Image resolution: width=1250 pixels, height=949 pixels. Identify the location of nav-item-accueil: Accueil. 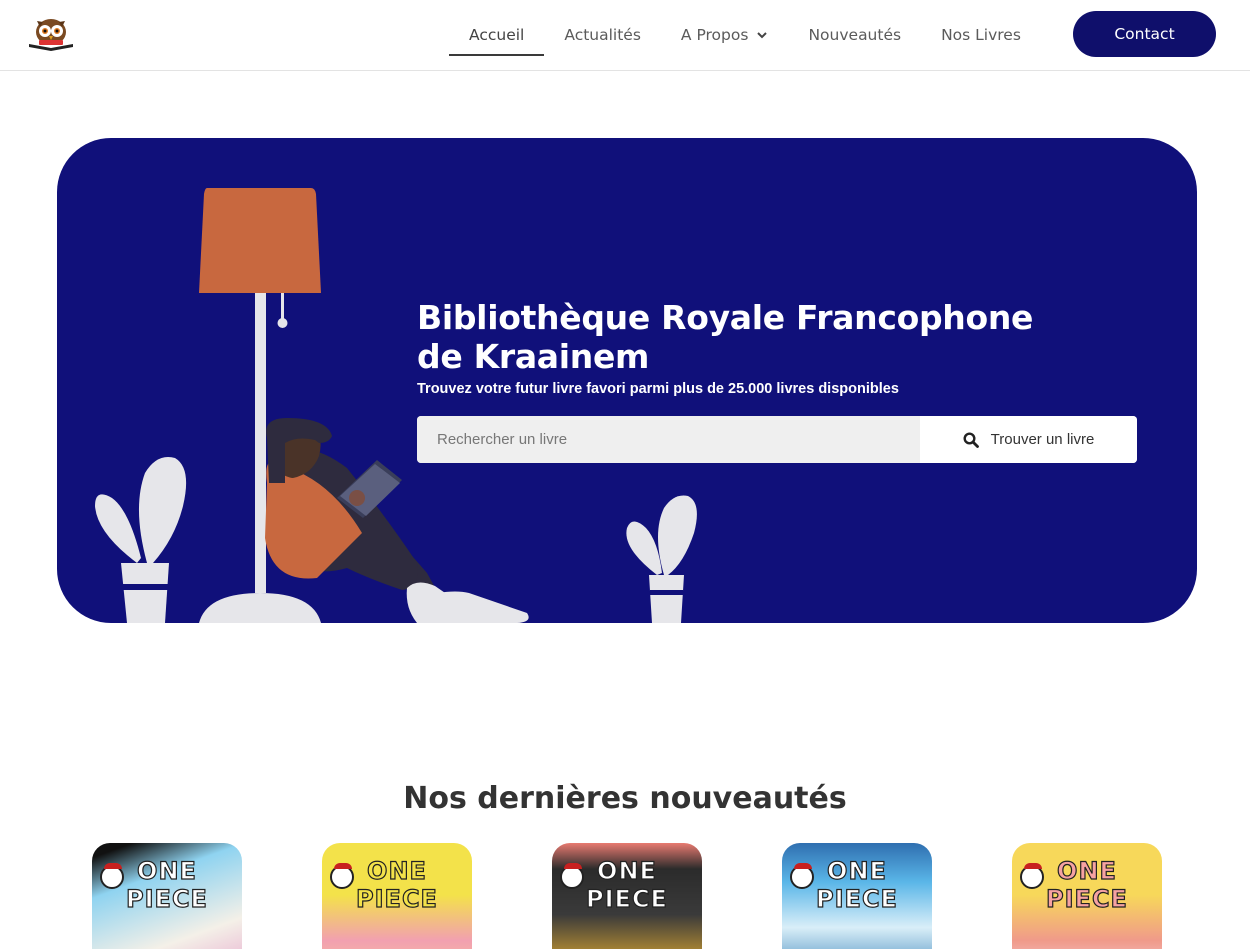
(497, 35).